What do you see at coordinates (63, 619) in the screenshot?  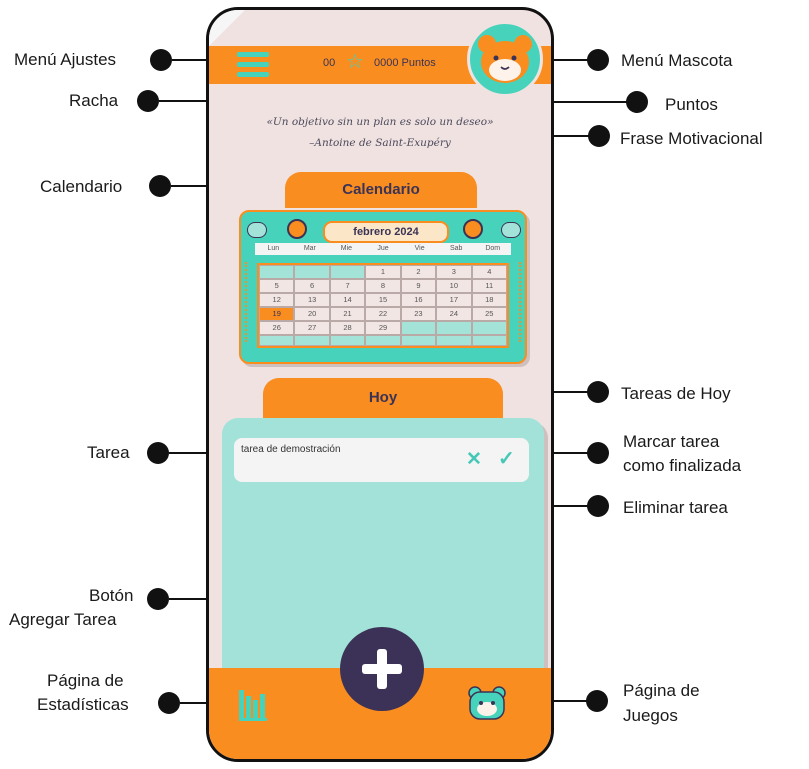 I see `label-agregar-tarea: Agregar Tarea` at bounding box center [63, 619].